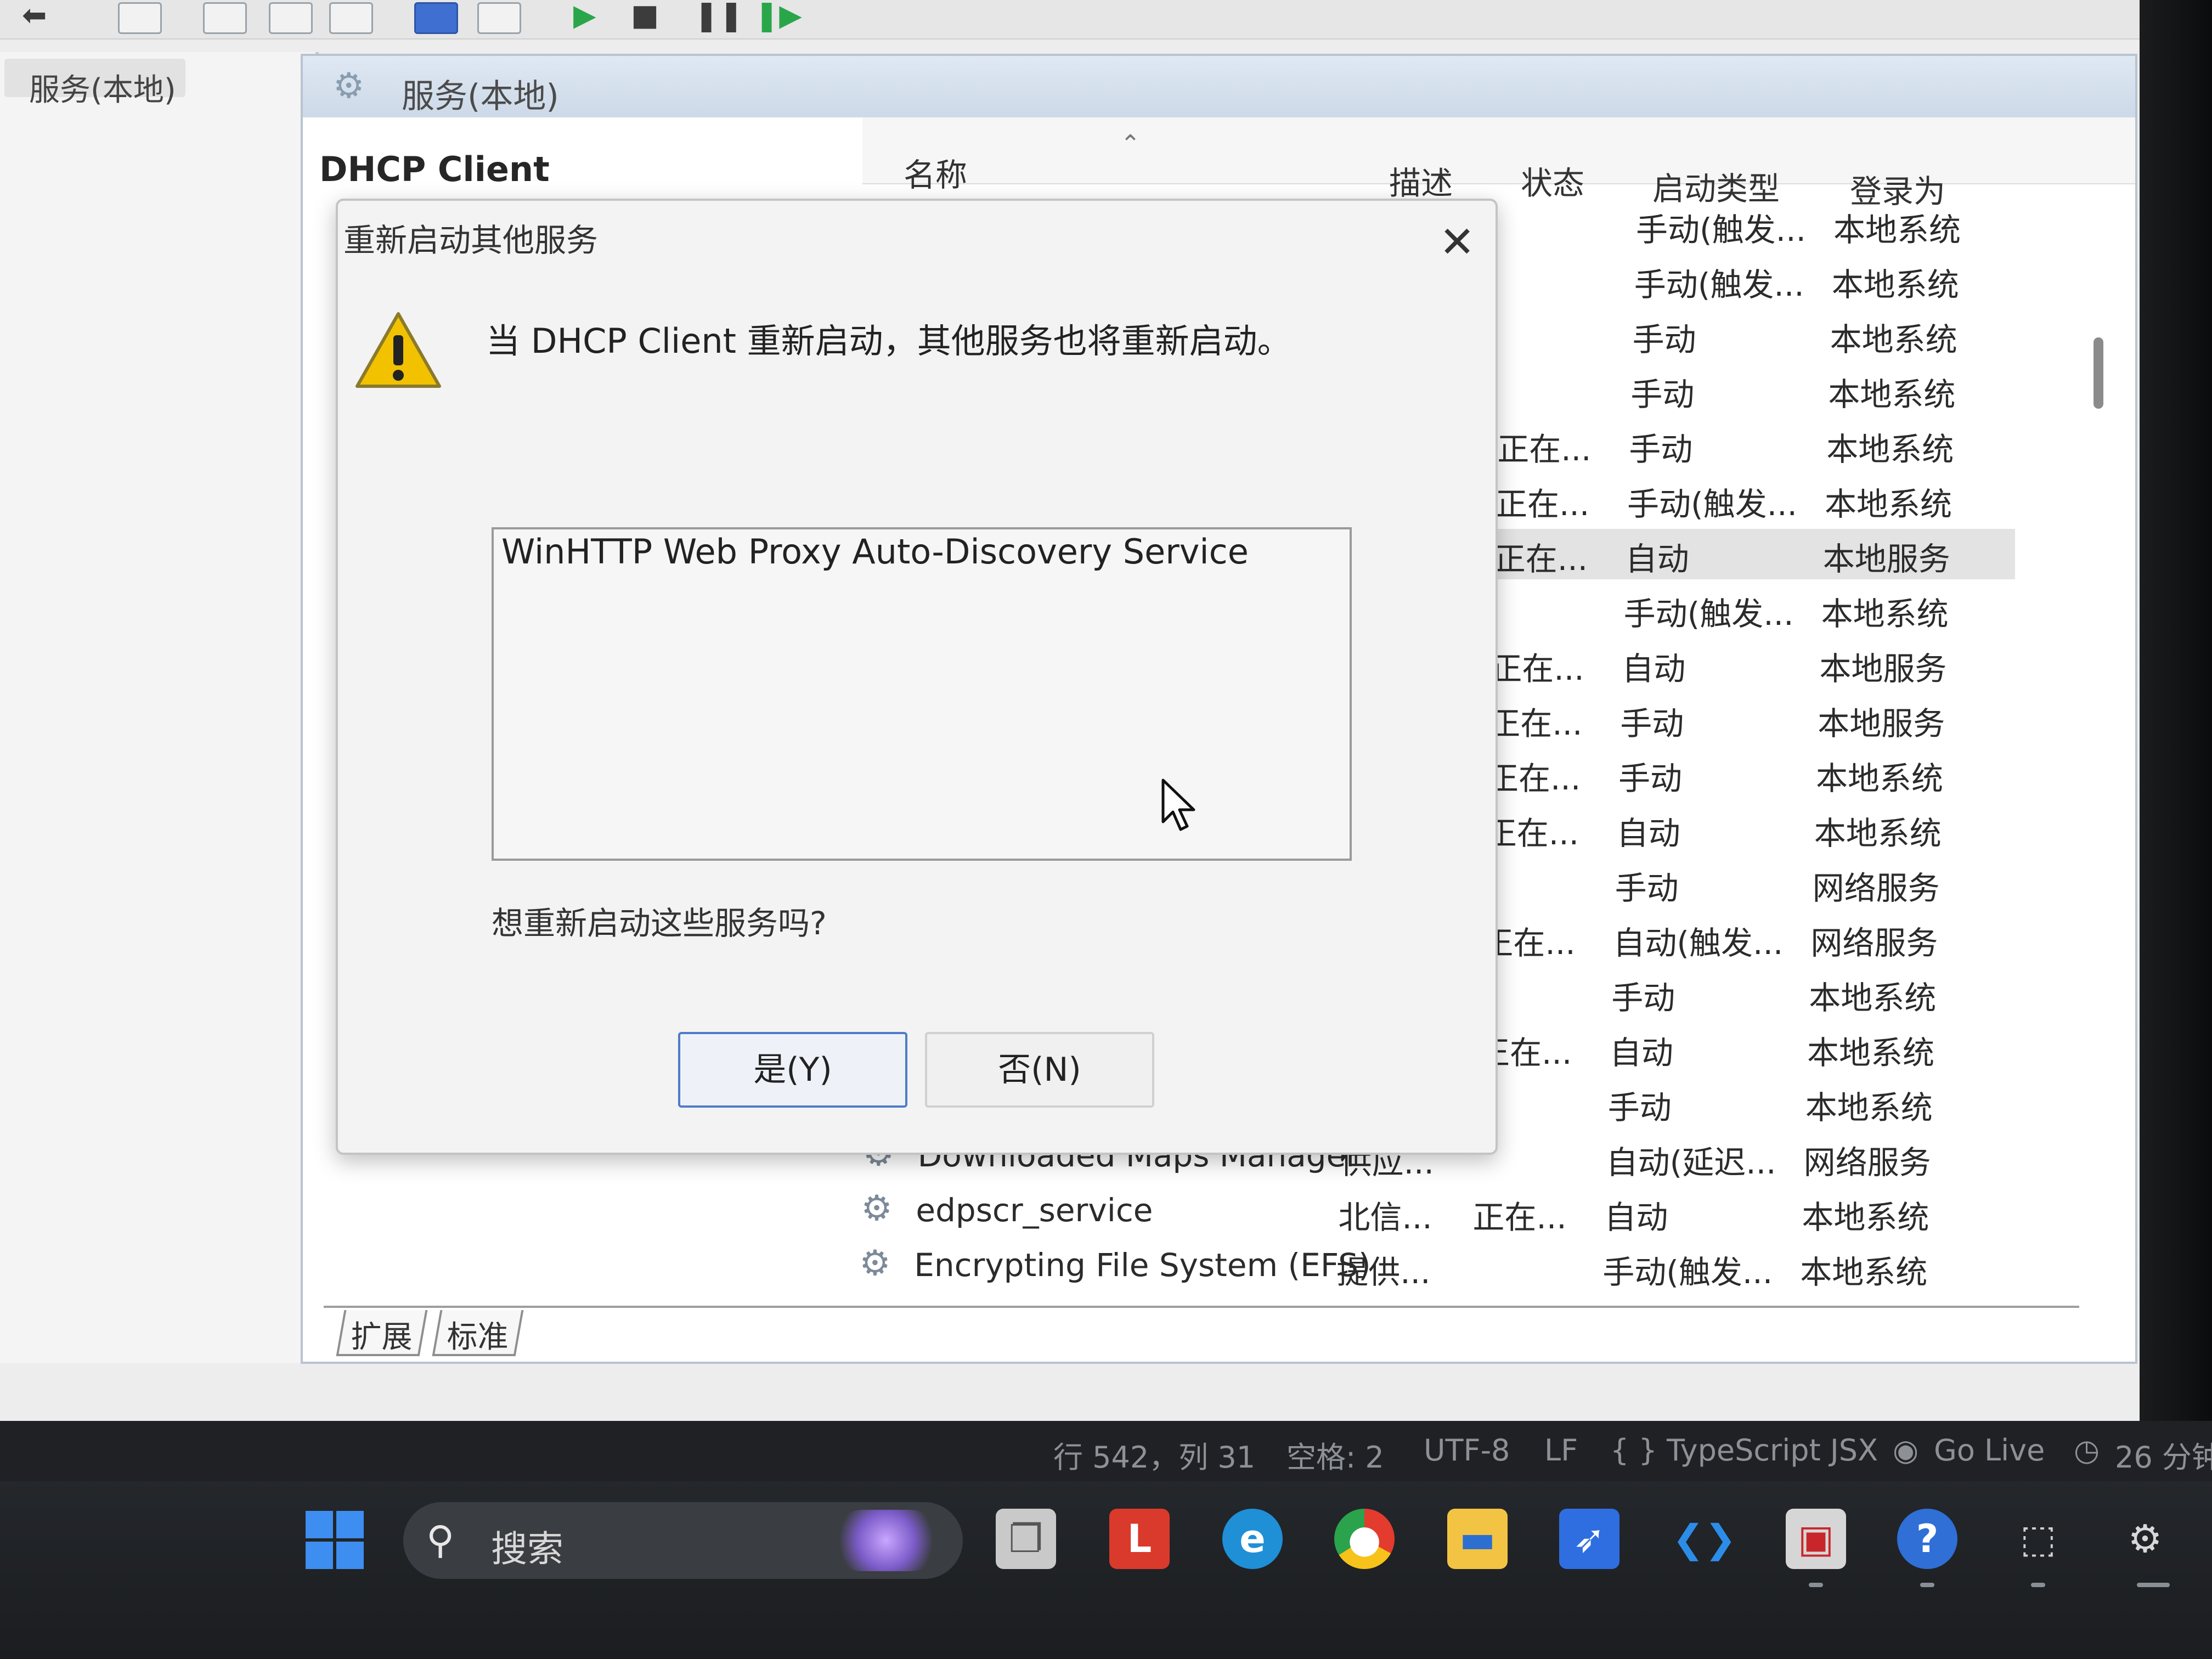  What do you see at coordinates (225, 18) in the screenshot?
I see `toolbar-list-icon` at bounding box center [225, 18].